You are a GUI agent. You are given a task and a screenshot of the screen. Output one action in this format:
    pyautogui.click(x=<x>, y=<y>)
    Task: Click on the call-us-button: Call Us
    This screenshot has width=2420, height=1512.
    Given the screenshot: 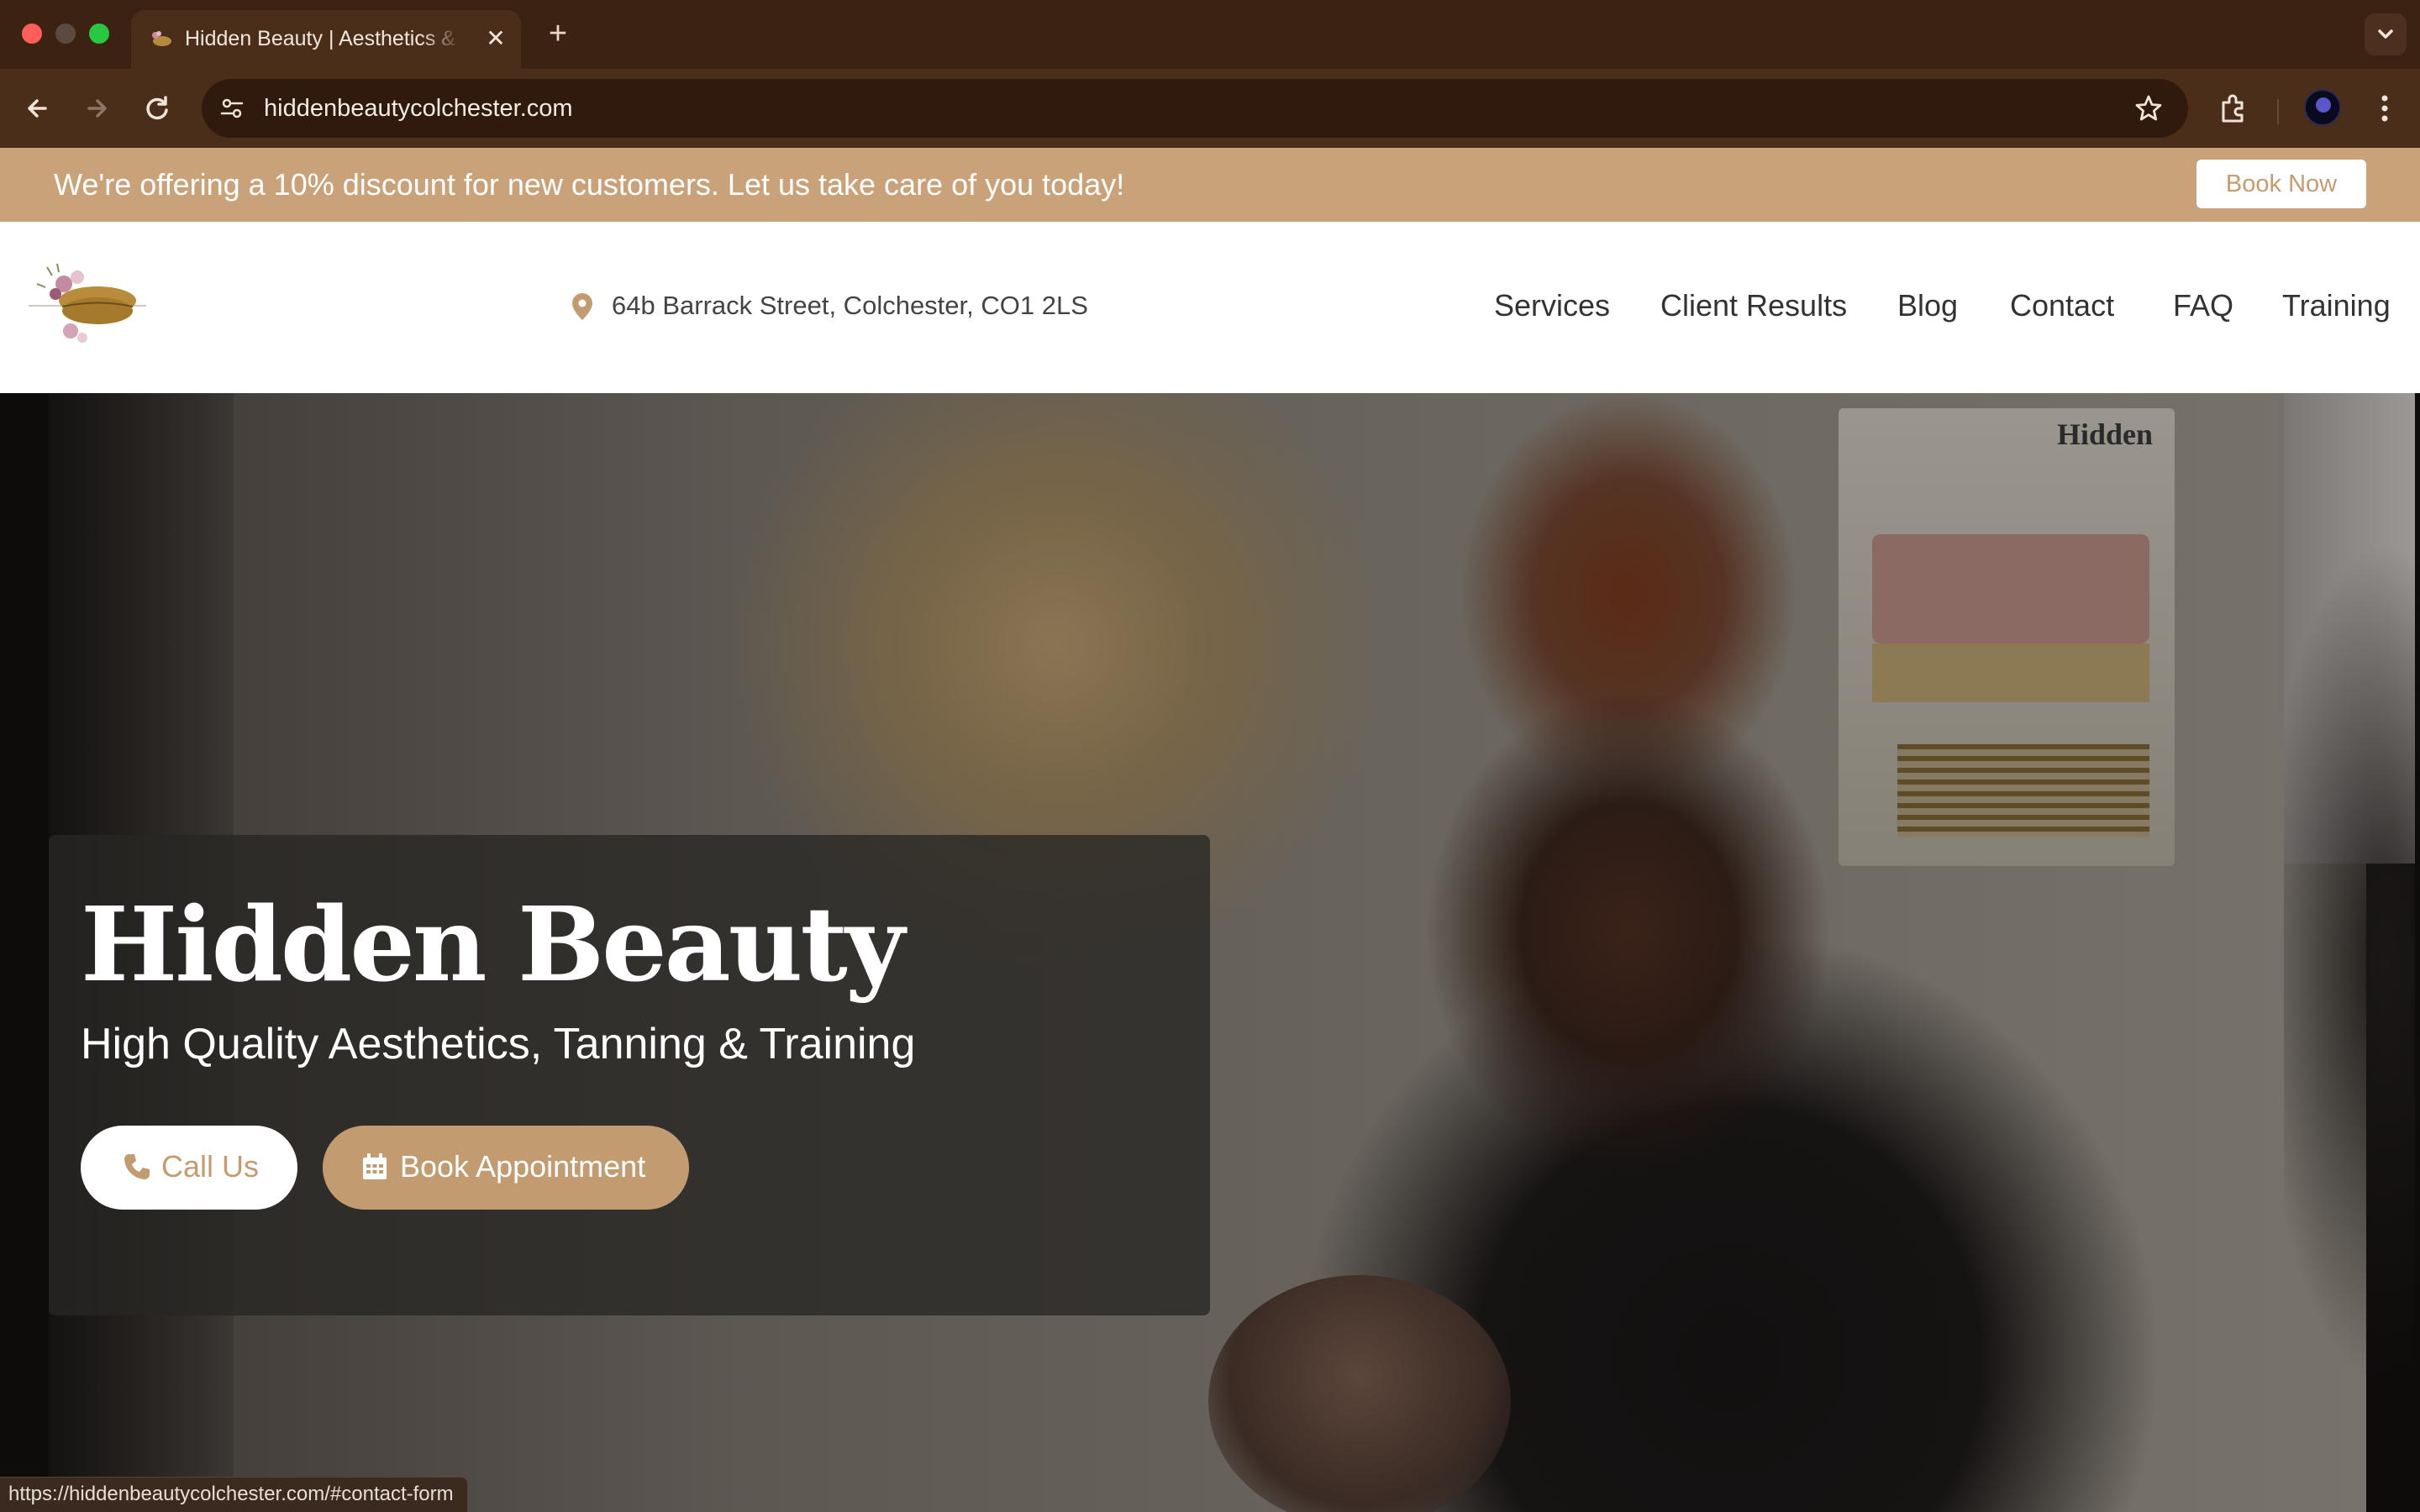 What is the action you would take?
    pyautogui.click(x=189, y=1168)
    